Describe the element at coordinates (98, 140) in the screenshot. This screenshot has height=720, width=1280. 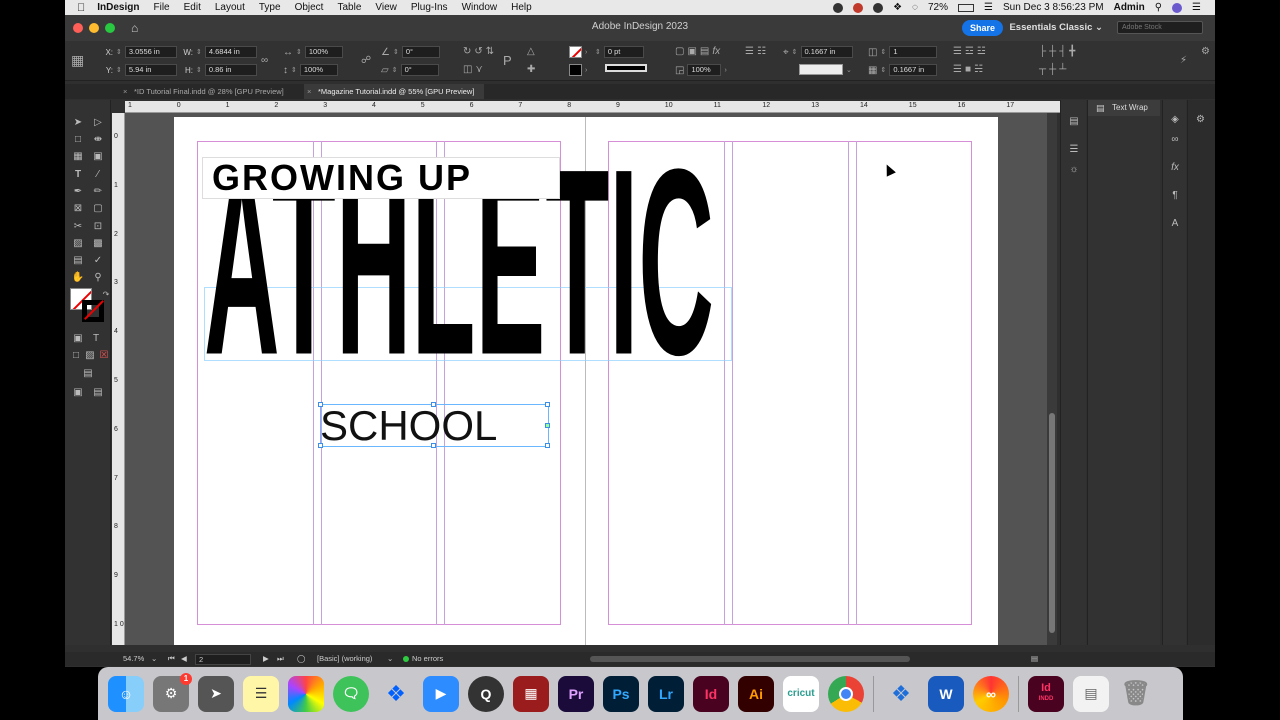
I see `gap-tool-icon: ⇼` at that location.